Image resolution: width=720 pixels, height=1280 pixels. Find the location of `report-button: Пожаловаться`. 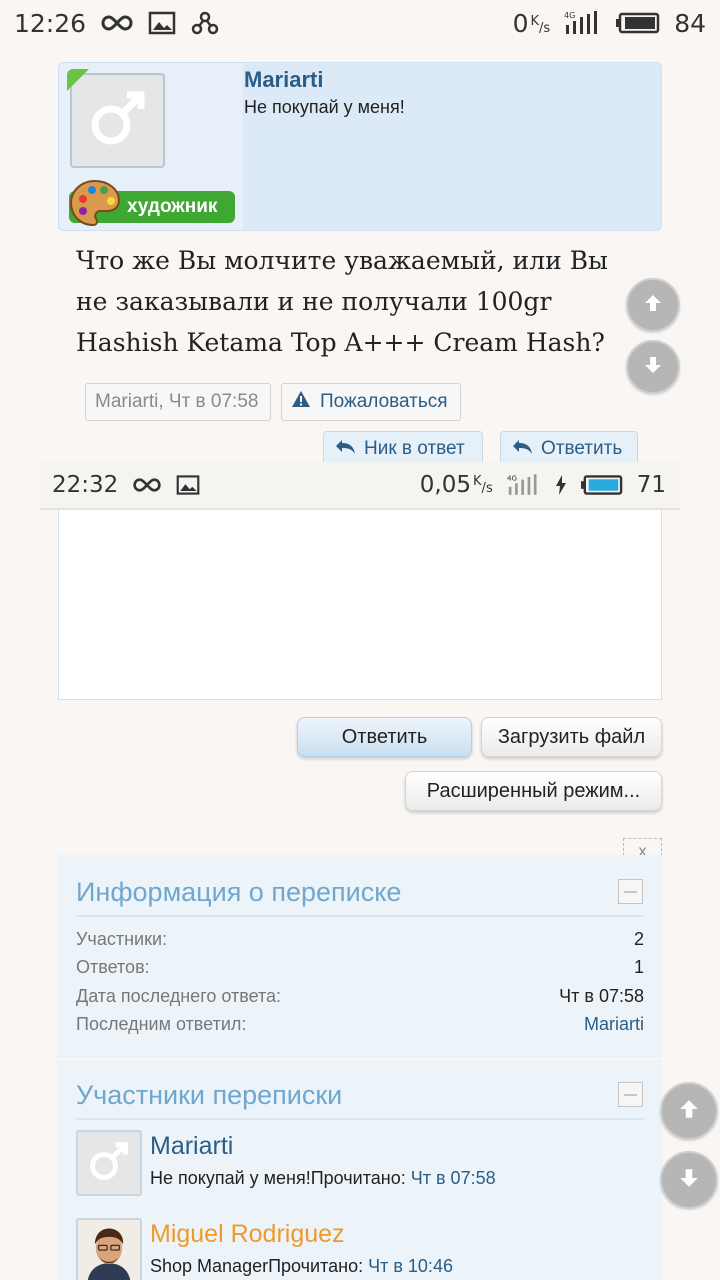

report-button: Пожаловаться is located at coordinates (371, 402).